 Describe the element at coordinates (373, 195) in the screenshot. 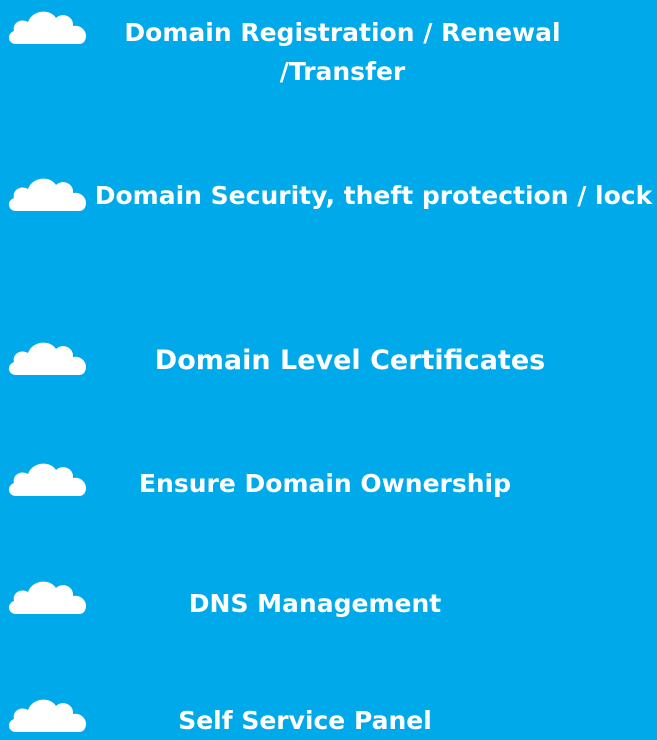

I see `feature-label: Domain Security, theft protection / lock` at that location.